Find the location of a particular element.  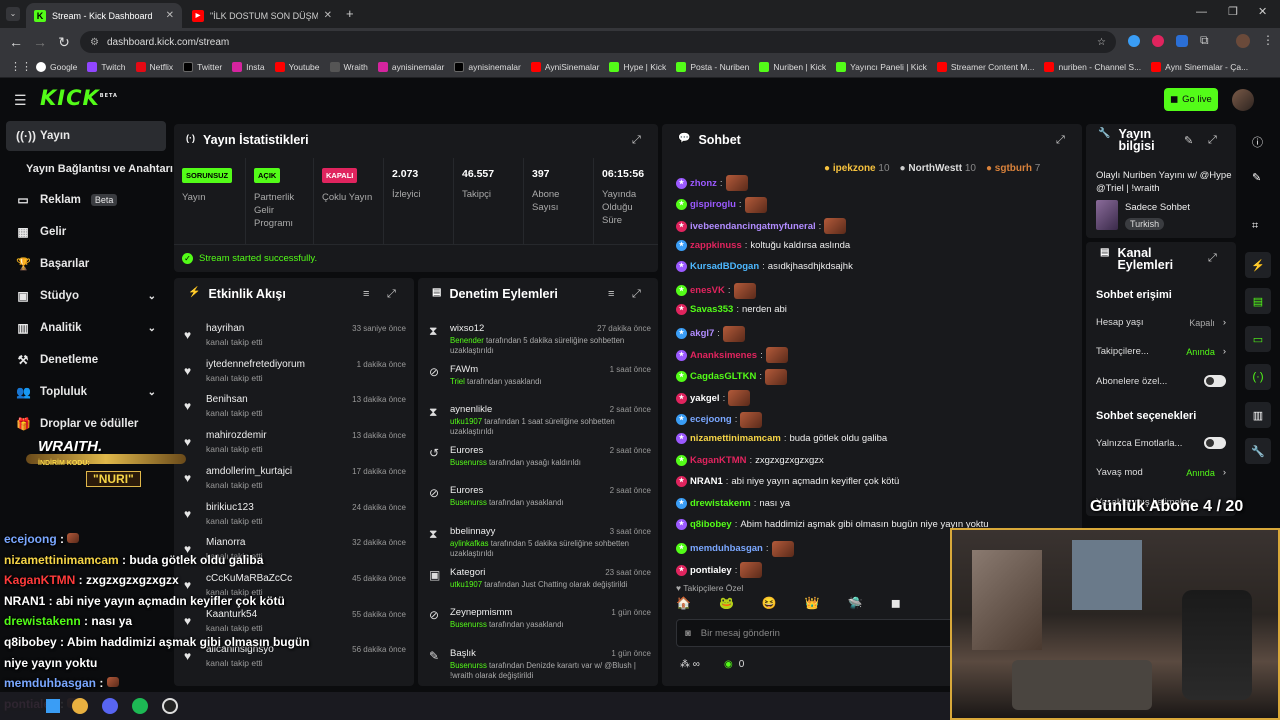

sidebar-item-topluluk: 👥 Topluluk ⌄ is located at coordinates (86, 392).